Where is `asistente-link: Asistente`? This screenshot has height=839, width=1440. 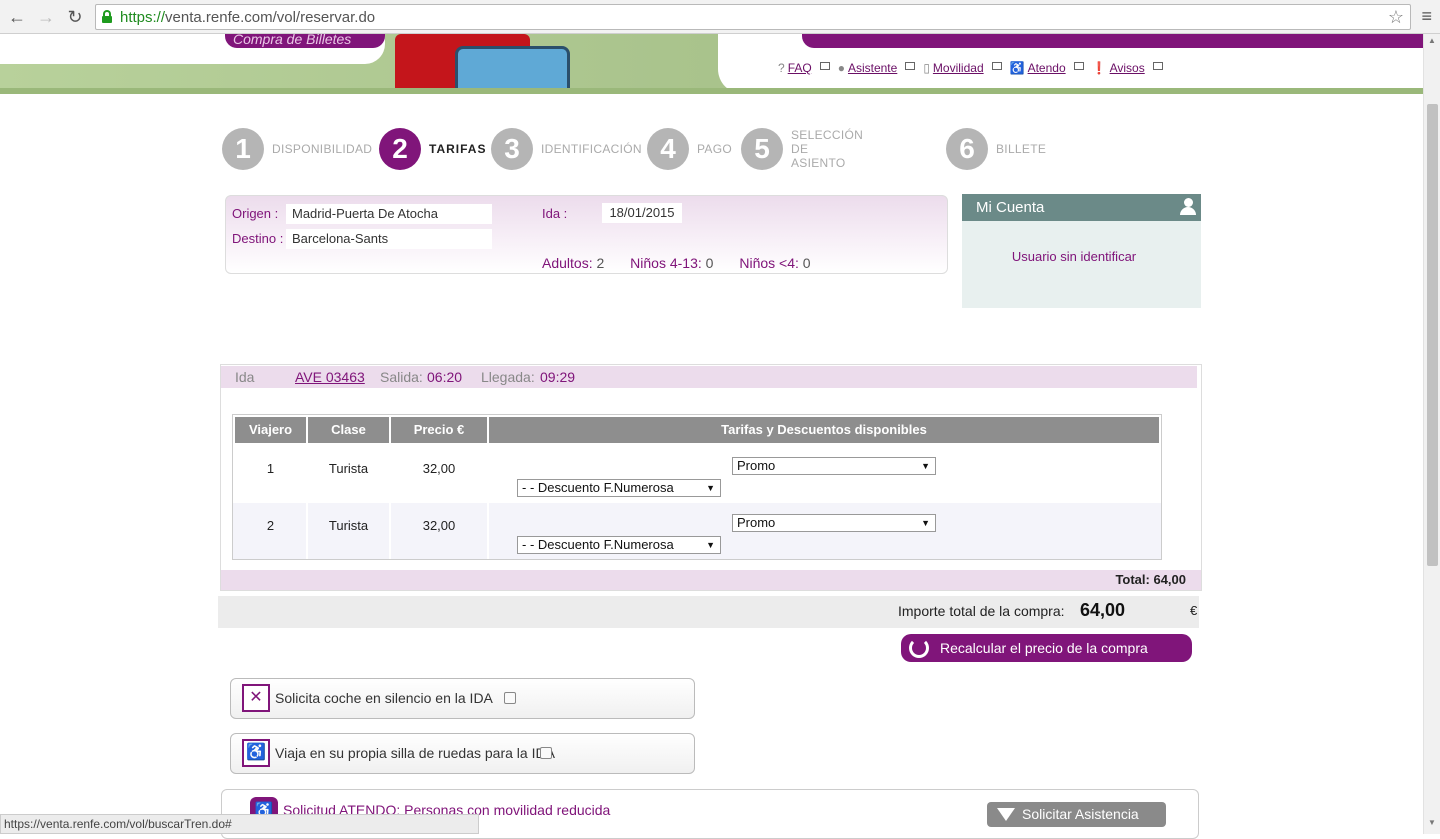 asistente-link: Asistente is located at coordinates (872, 68).